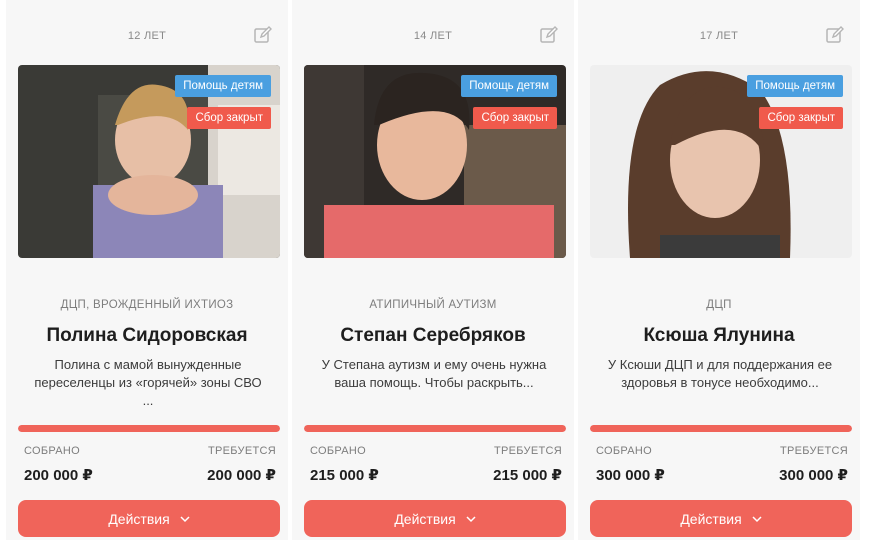  I want to click on diagnosis: АТИПИЧНЫЙ АУТИЗМ, so click(433, 305).